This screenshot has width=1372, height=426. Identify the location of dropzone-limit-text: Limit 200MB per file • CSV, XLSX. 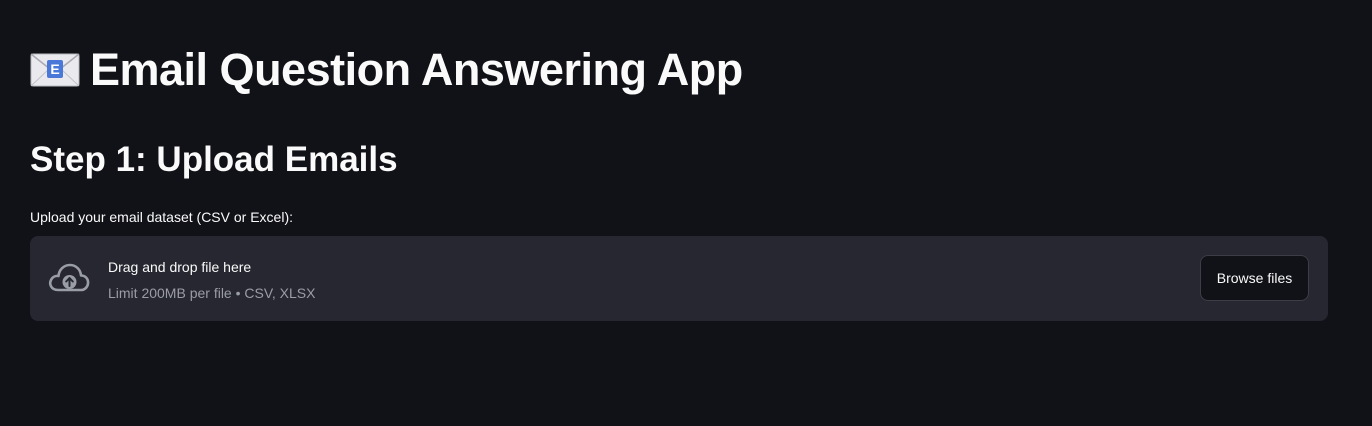
(212, 293).